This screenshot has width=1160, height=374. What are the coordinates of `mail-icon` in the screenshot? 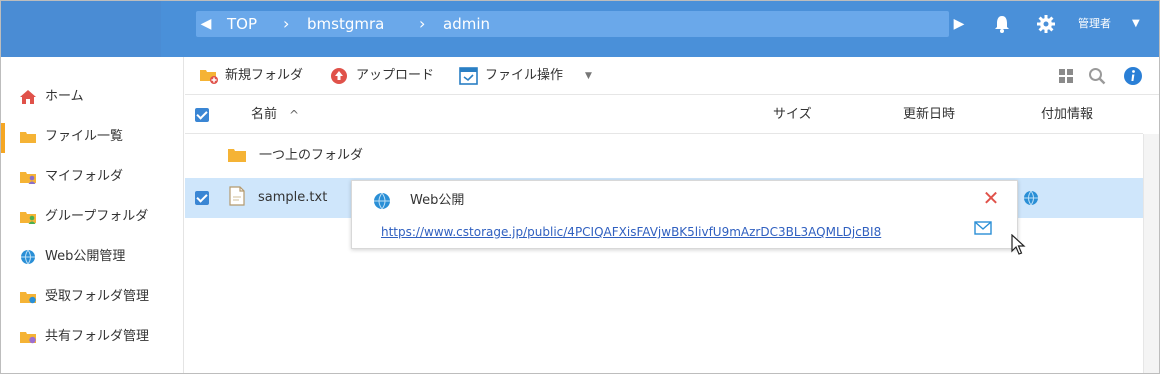 It's located at (983, 228).